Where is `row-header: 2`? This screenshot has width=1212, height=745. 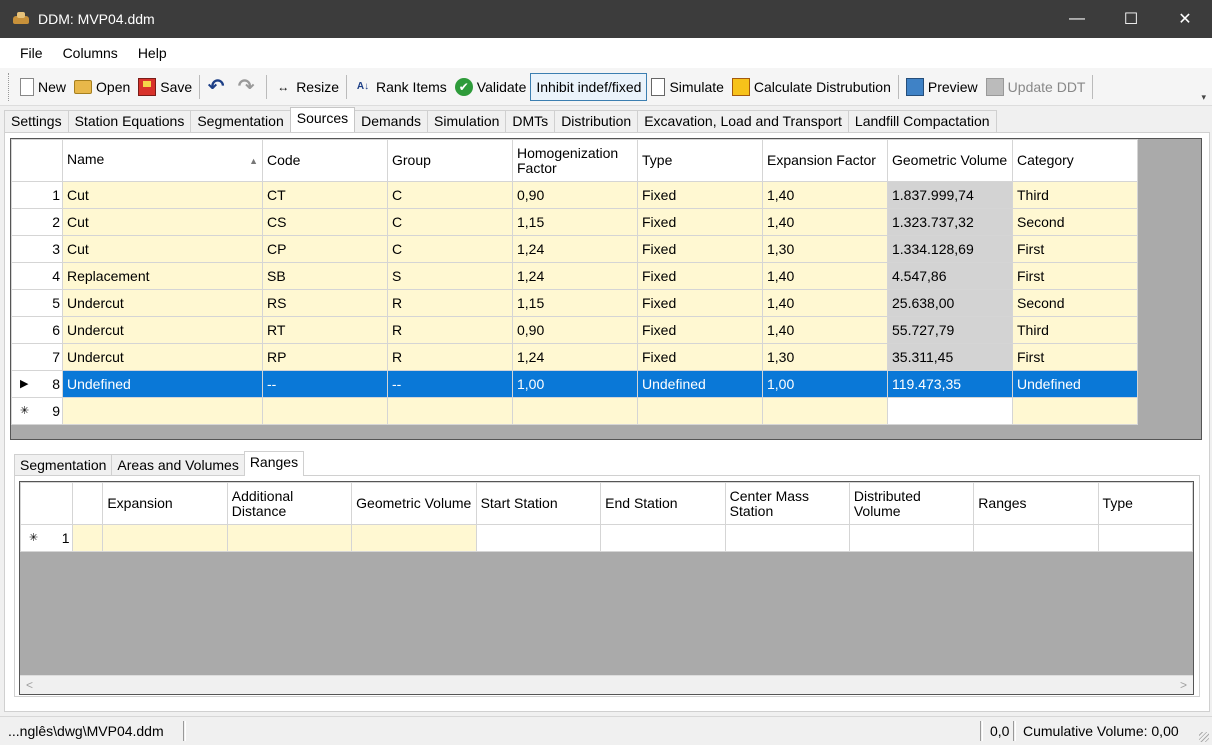
row-header: 2 is located at coordinates (37, 222).